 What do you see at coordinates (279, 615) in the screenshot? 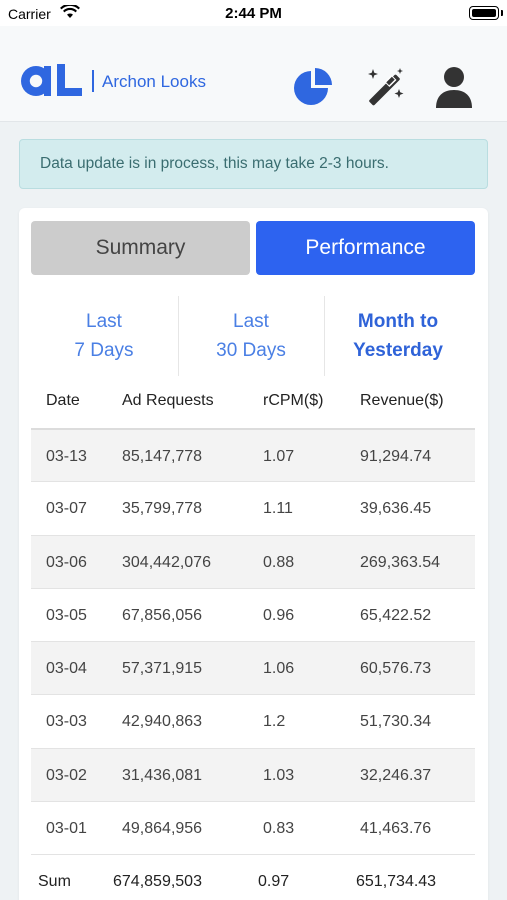
I see `cell-rcpm: 0.96` at bounding box center [279, 615].